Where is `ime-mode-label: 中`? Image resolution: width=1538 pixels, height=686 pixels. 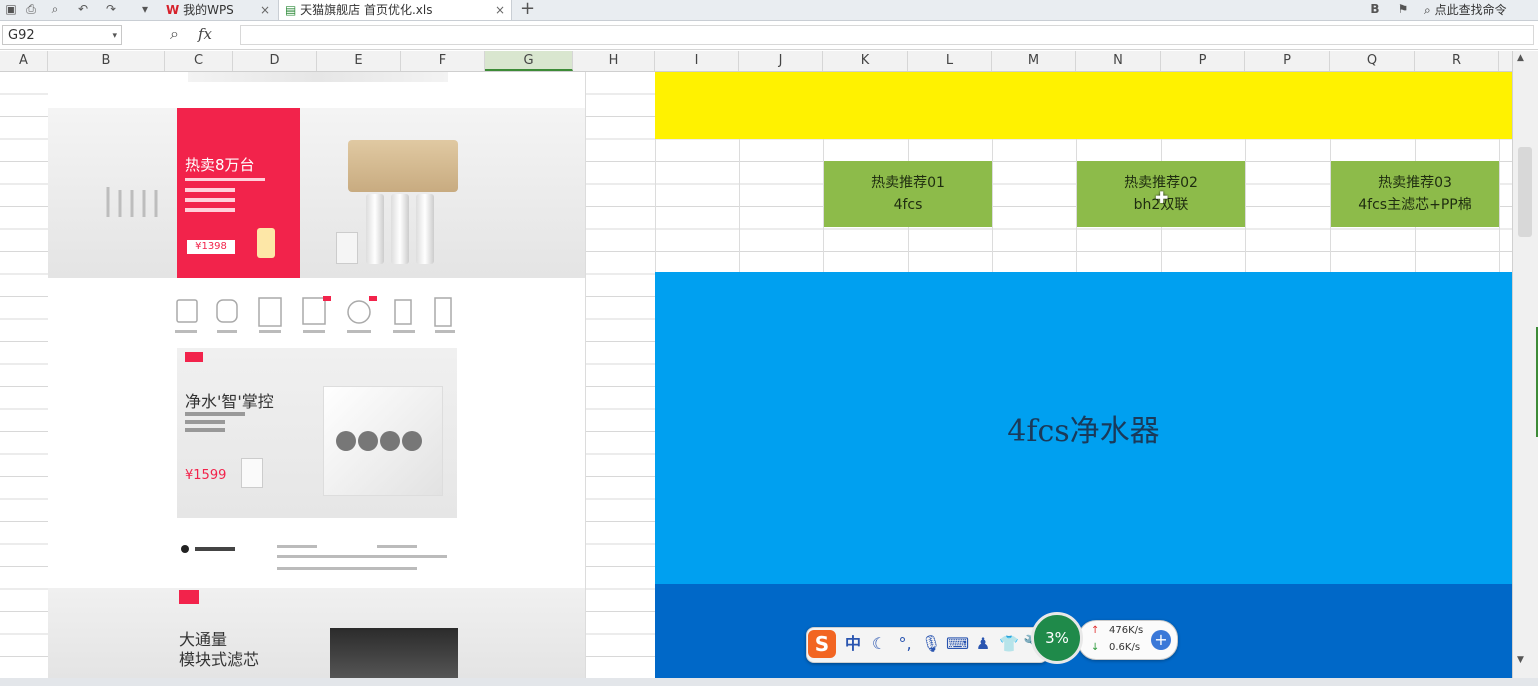
ime-mode-label: 中 is located at coordinates (853, 644).